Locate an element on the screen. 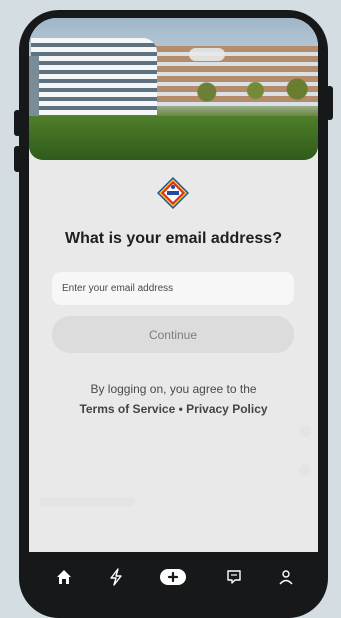 The width and height of the screenshot is (341, 618). main-building is located at coordinates (94, 82).